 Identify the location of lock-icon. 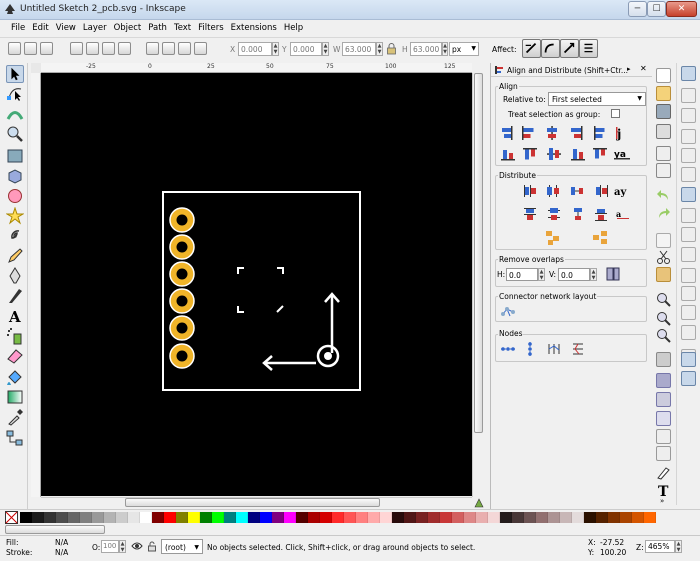
(391, 48).